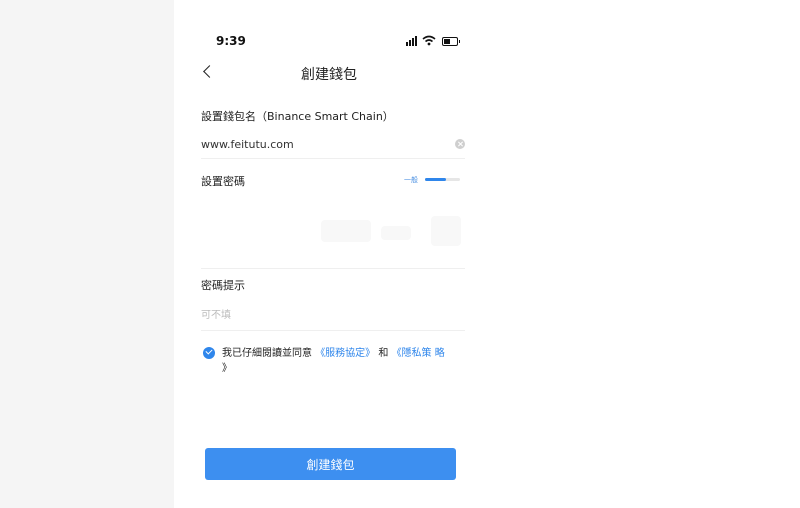 The image size is (800, 508). What do you see at coordinates (297, 116) in the screenshot?
I see `wallet-name-label: 設置錢包名（Binance Smart Chain）` at bounding box center [297, 116].